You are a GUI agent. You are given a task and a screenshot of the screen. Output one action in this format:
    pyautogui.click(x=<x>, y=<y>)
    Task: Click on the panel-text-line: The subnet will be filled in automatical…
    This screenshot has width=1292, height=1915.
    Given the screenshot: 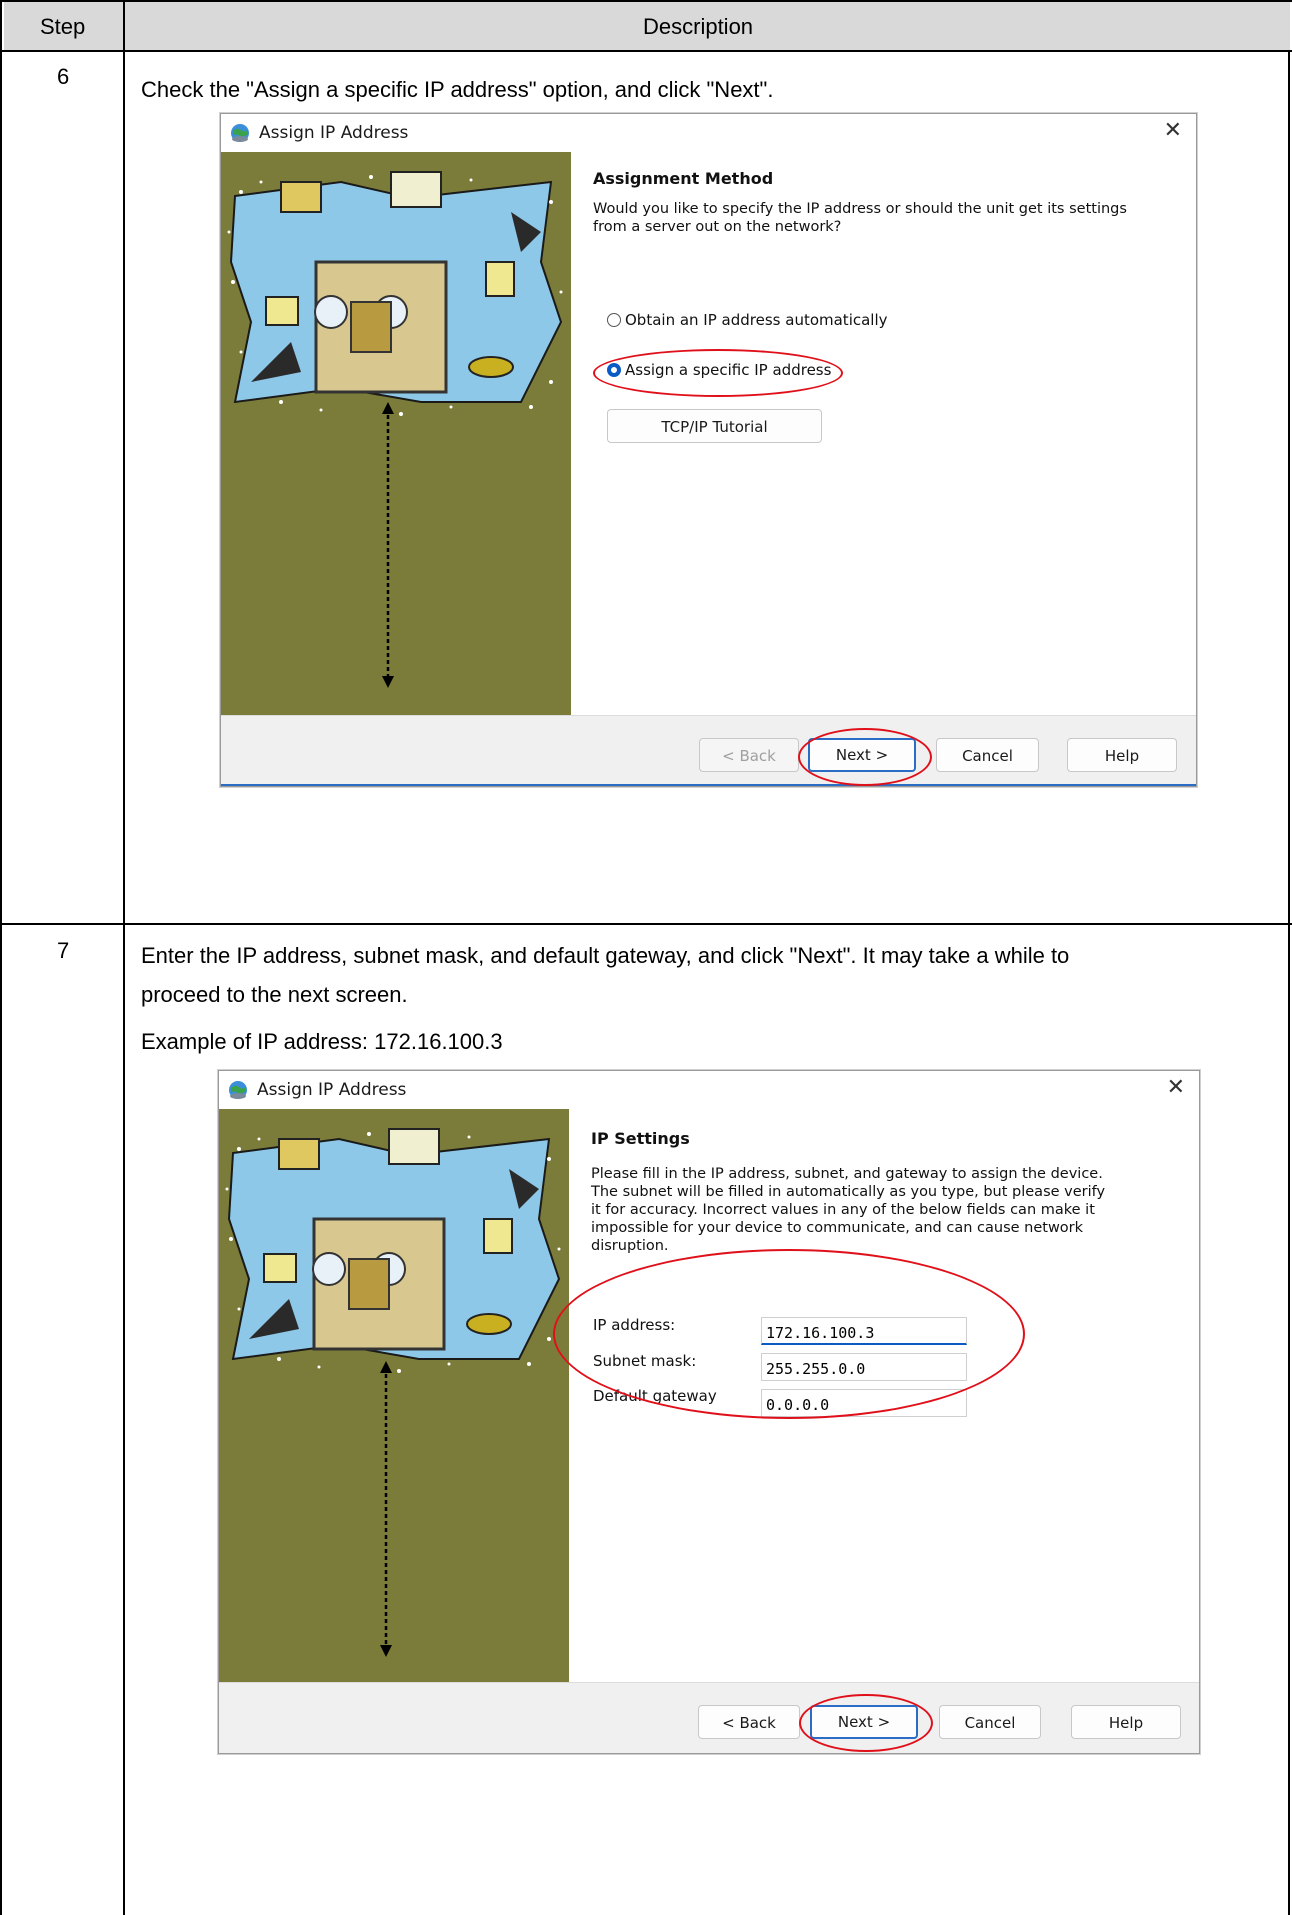 What is the action you would take?
    pyautogui.click(x=848, y=1192)
    